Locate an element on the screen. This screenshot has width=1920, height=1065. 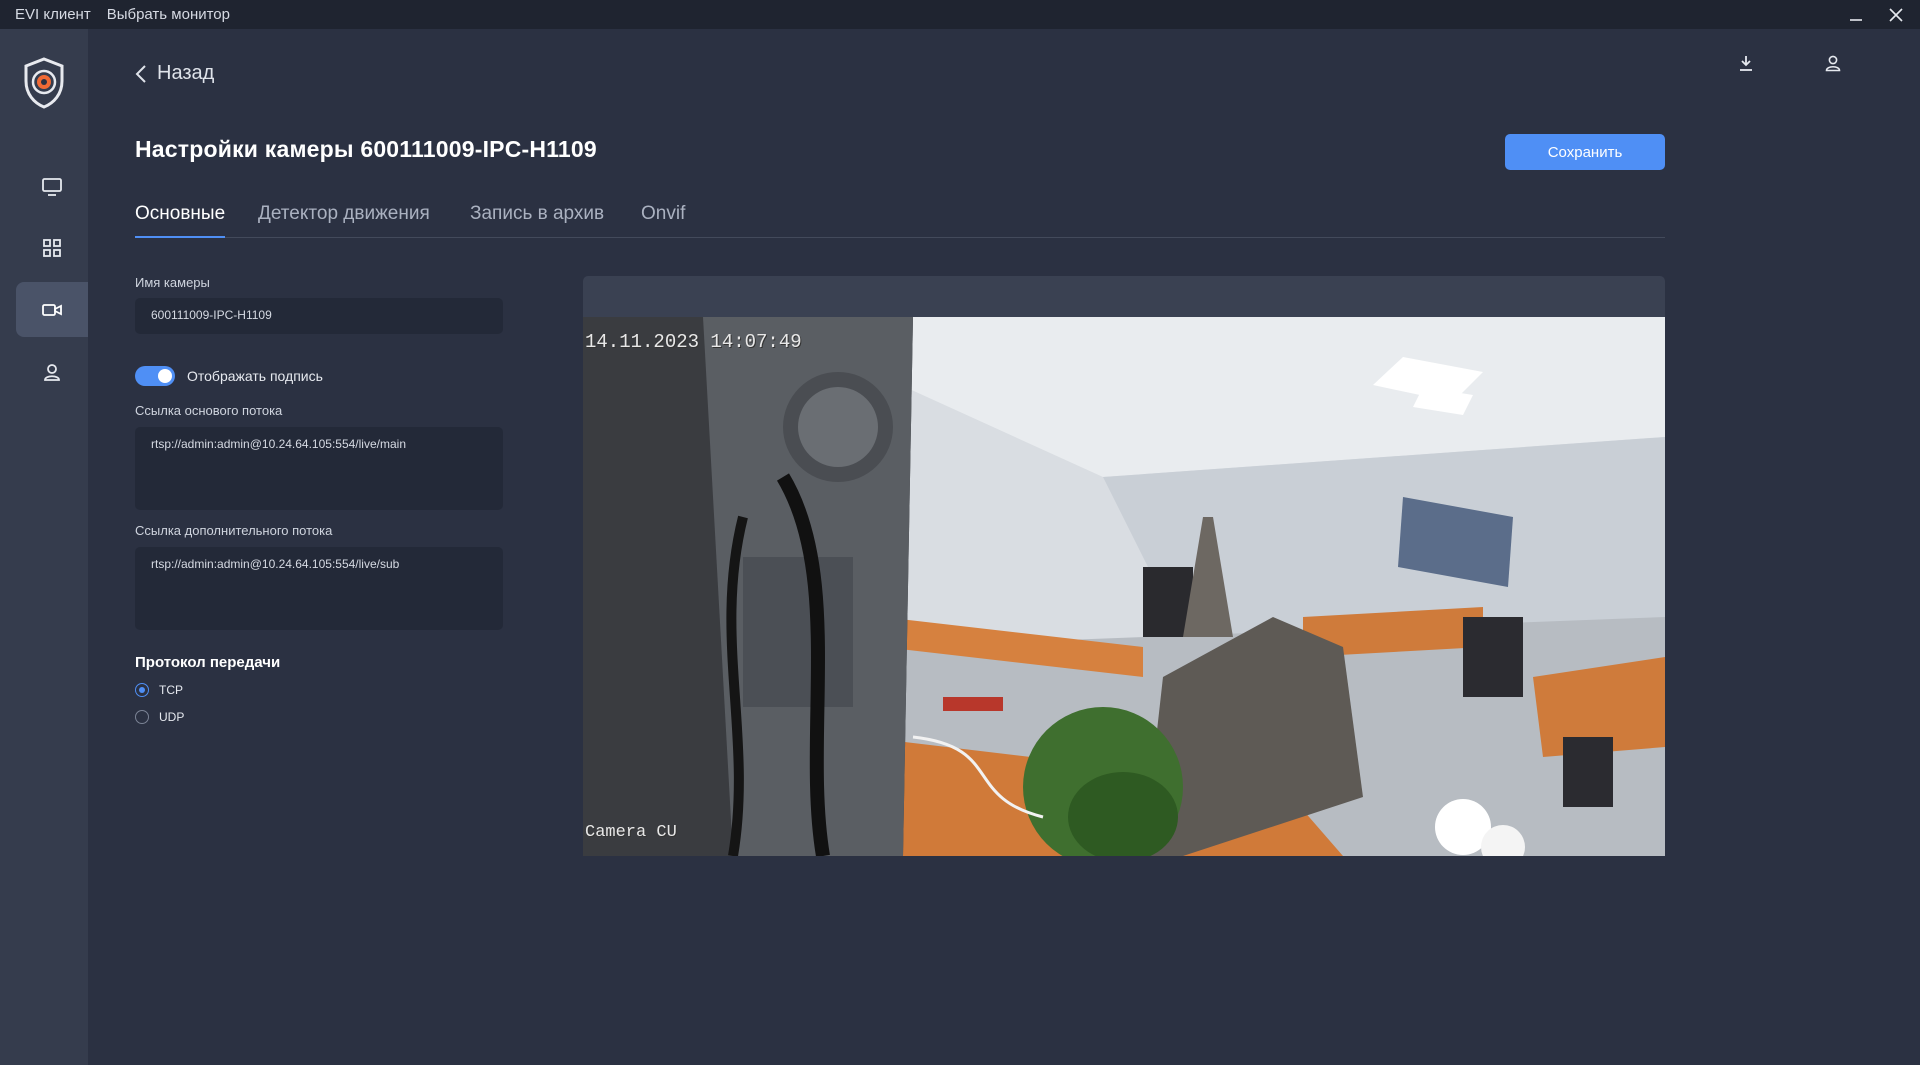
sidebar-item-grid is located at coordinates (52, 247).